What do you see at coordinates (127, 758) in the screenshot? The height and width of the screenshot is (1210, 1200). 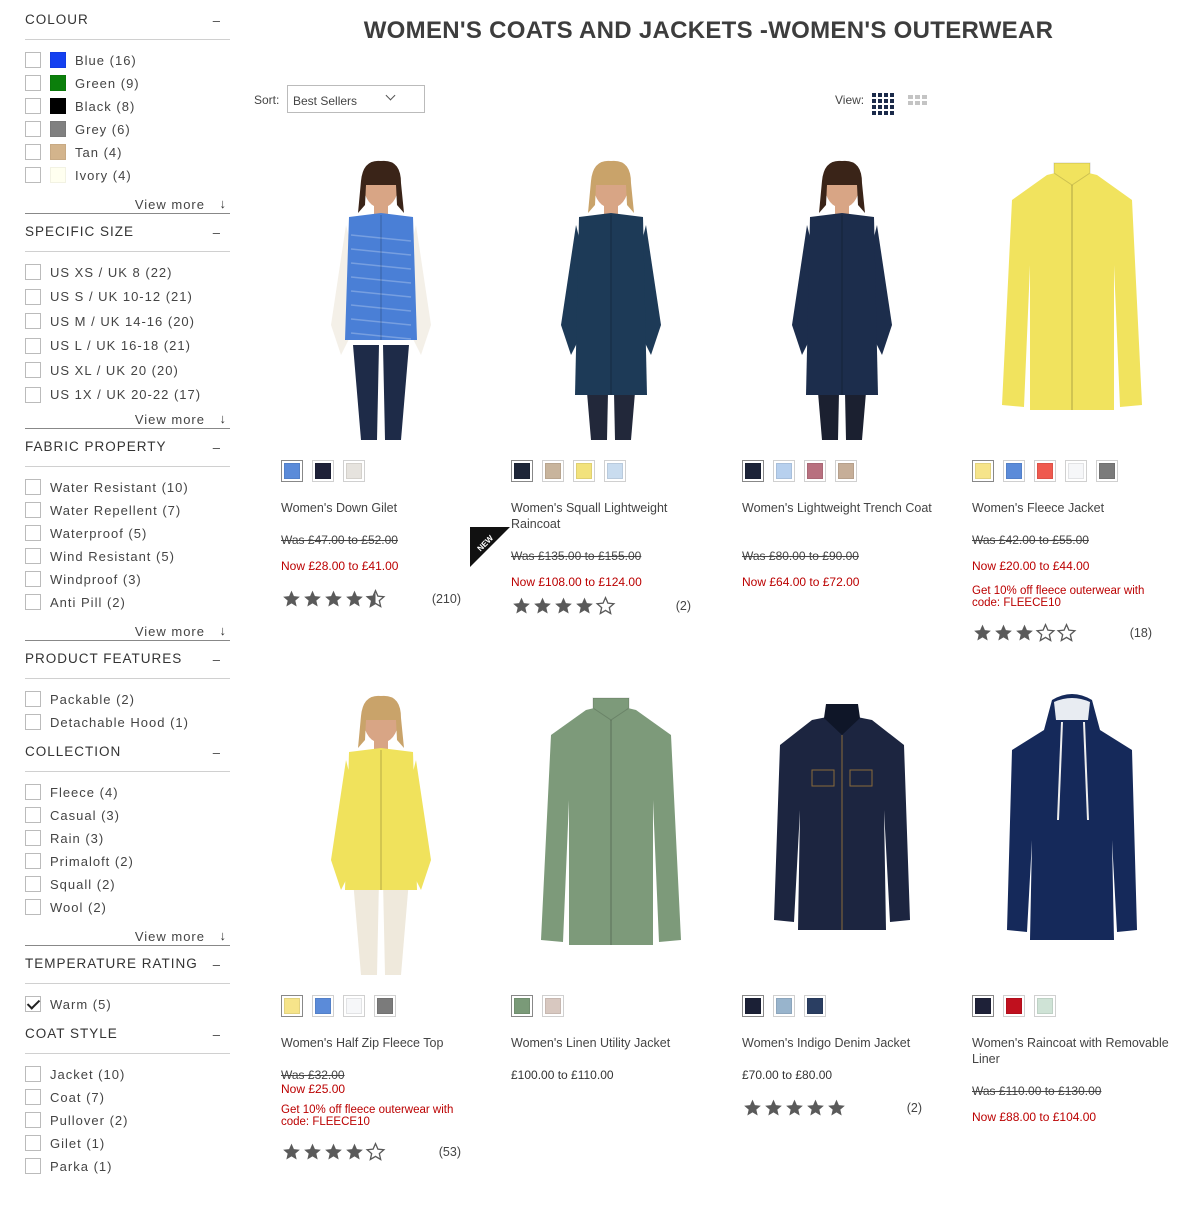 I see `filter-header-collection: COLLECTION –` at bounding box center [127, 758].